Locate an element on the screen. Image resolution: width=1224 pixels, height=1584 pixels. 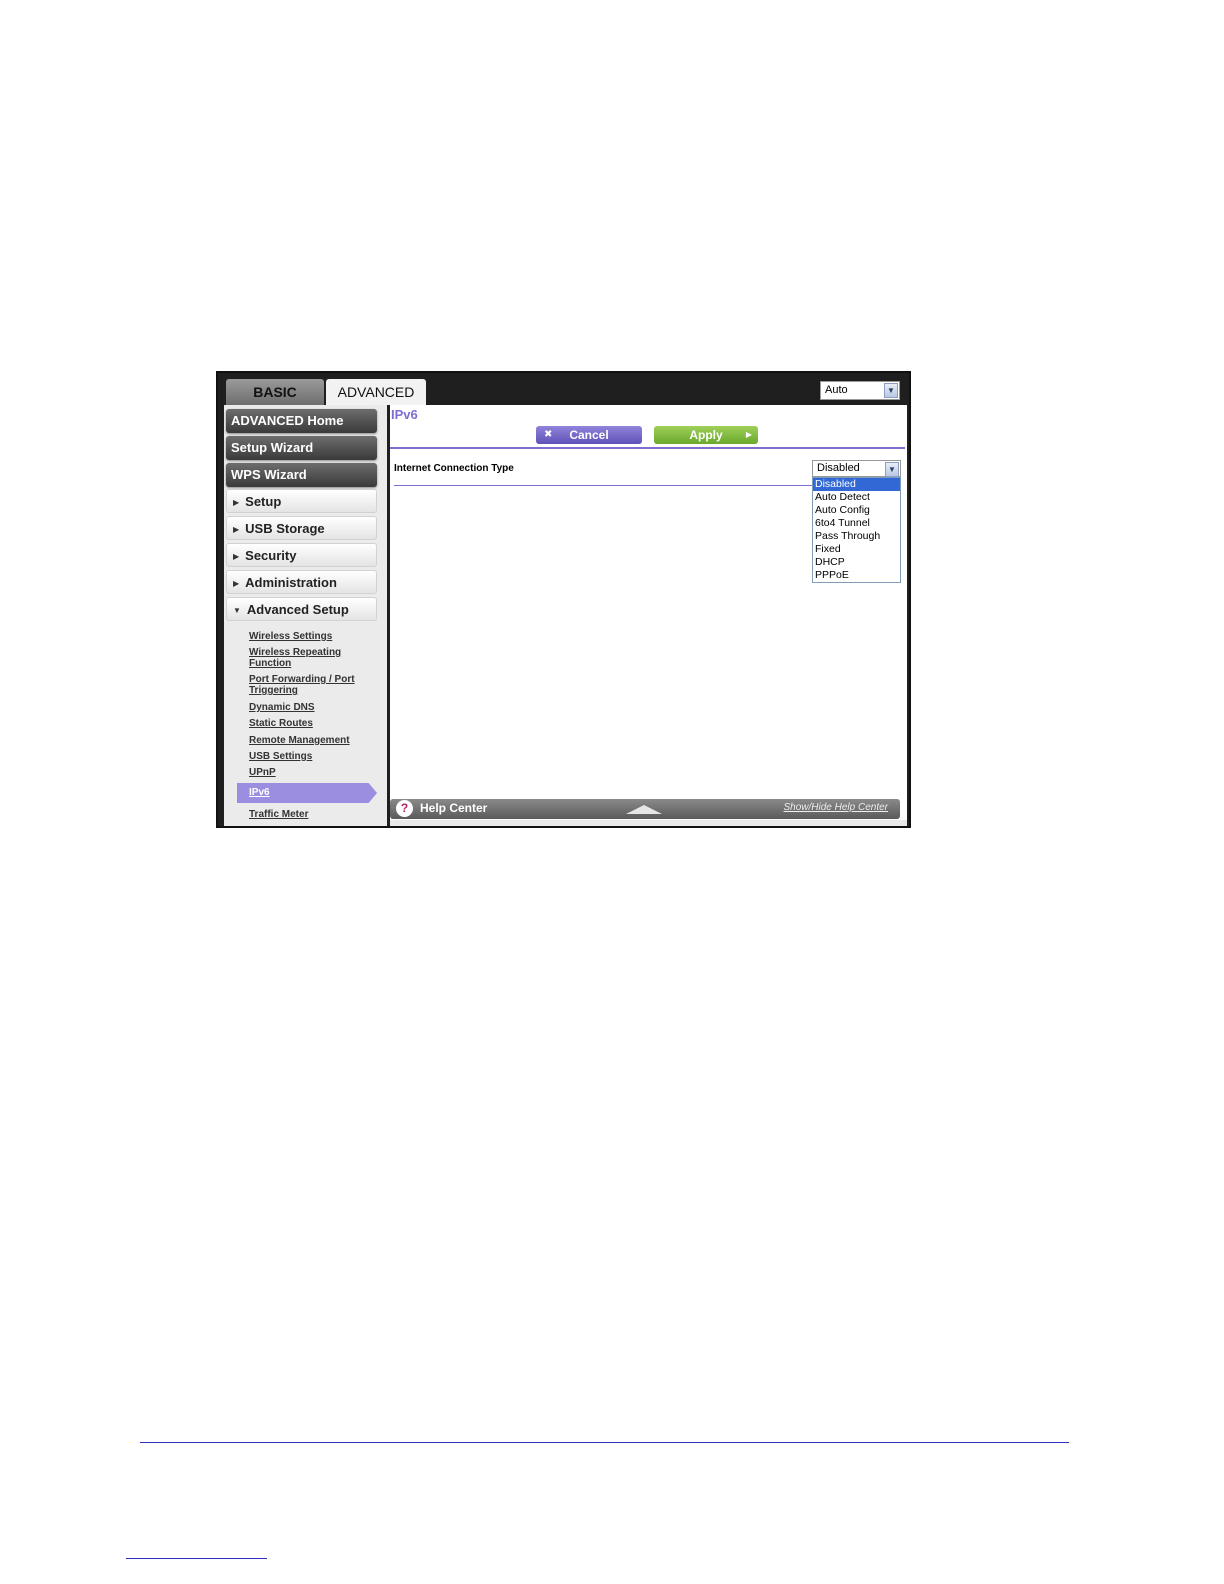
apply-button: Apply ▶ is located at coordinates (706, 435).